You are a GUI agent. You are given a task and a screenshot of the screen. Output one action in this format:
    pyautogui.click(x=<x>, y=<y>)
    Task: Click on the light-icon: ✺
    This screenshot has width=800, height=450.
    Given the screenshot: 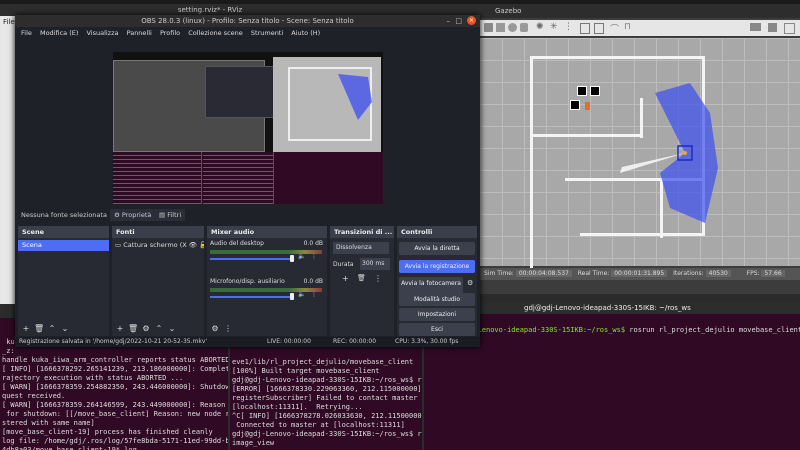 What is the action you would take?
    pyautogui.click(x=540, y=27)
    